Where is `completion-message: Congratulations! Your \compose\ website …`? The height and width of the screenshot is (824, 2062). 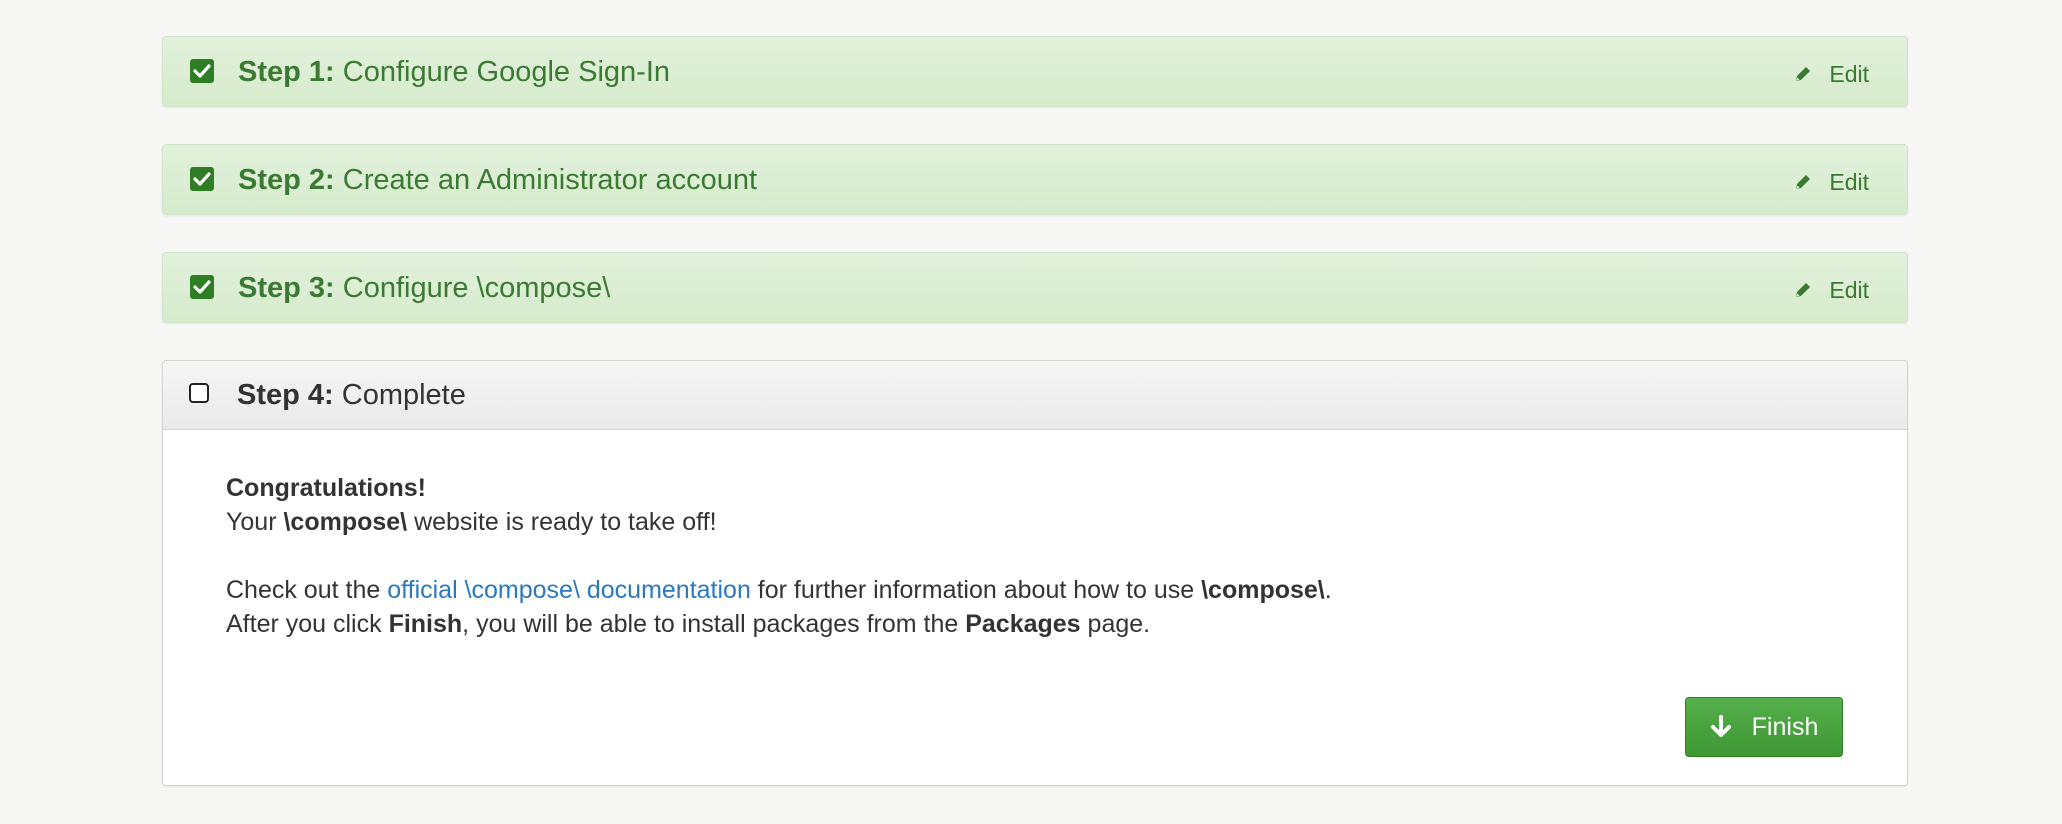 completion-message: Congratulations! Your \compose\ website … is located at coordinates (779, 556).